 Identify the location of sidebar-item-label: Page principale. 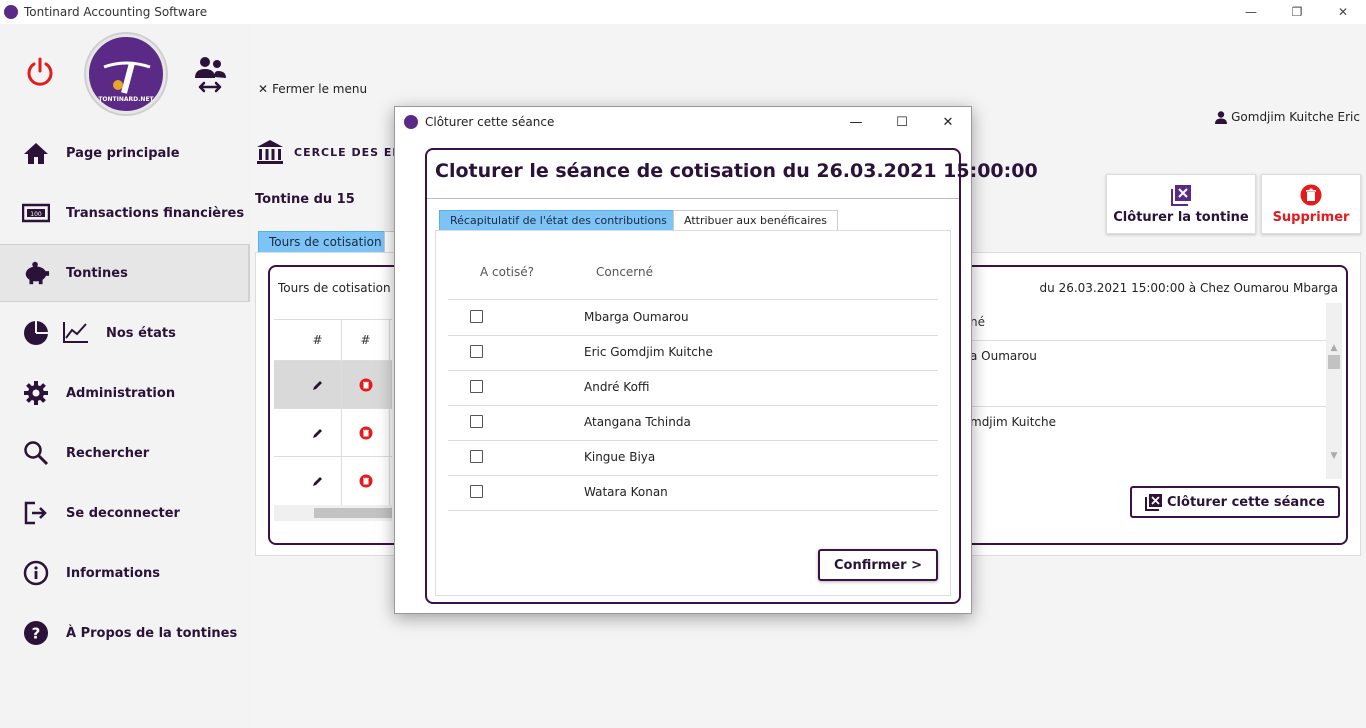
(123, 153).